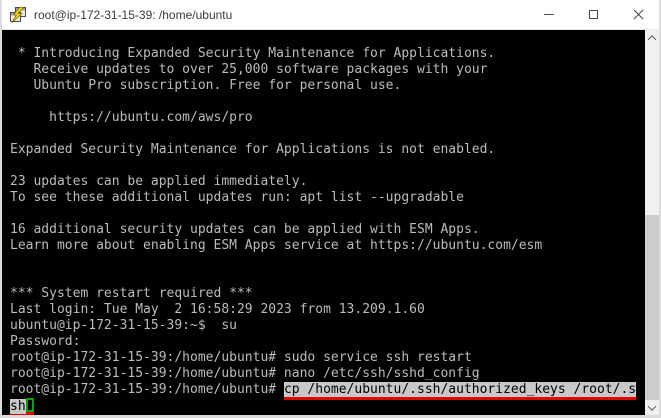 This screenshot has width=661, height=418. I want to click on terminal-line: ubuntu@ip-172-31-15-39:~$ su, so click(327, 326).